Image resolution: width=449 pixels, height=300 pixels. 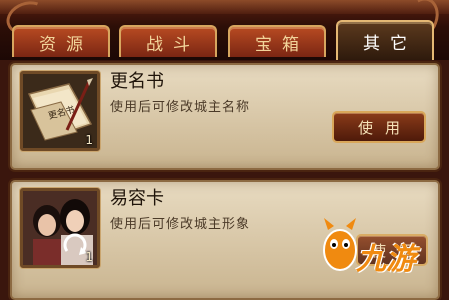 What do you see at coordinates (277, 41) in the screenshot?
I see `tab-treasure: 宝箱` at bounding box center [277, 41].